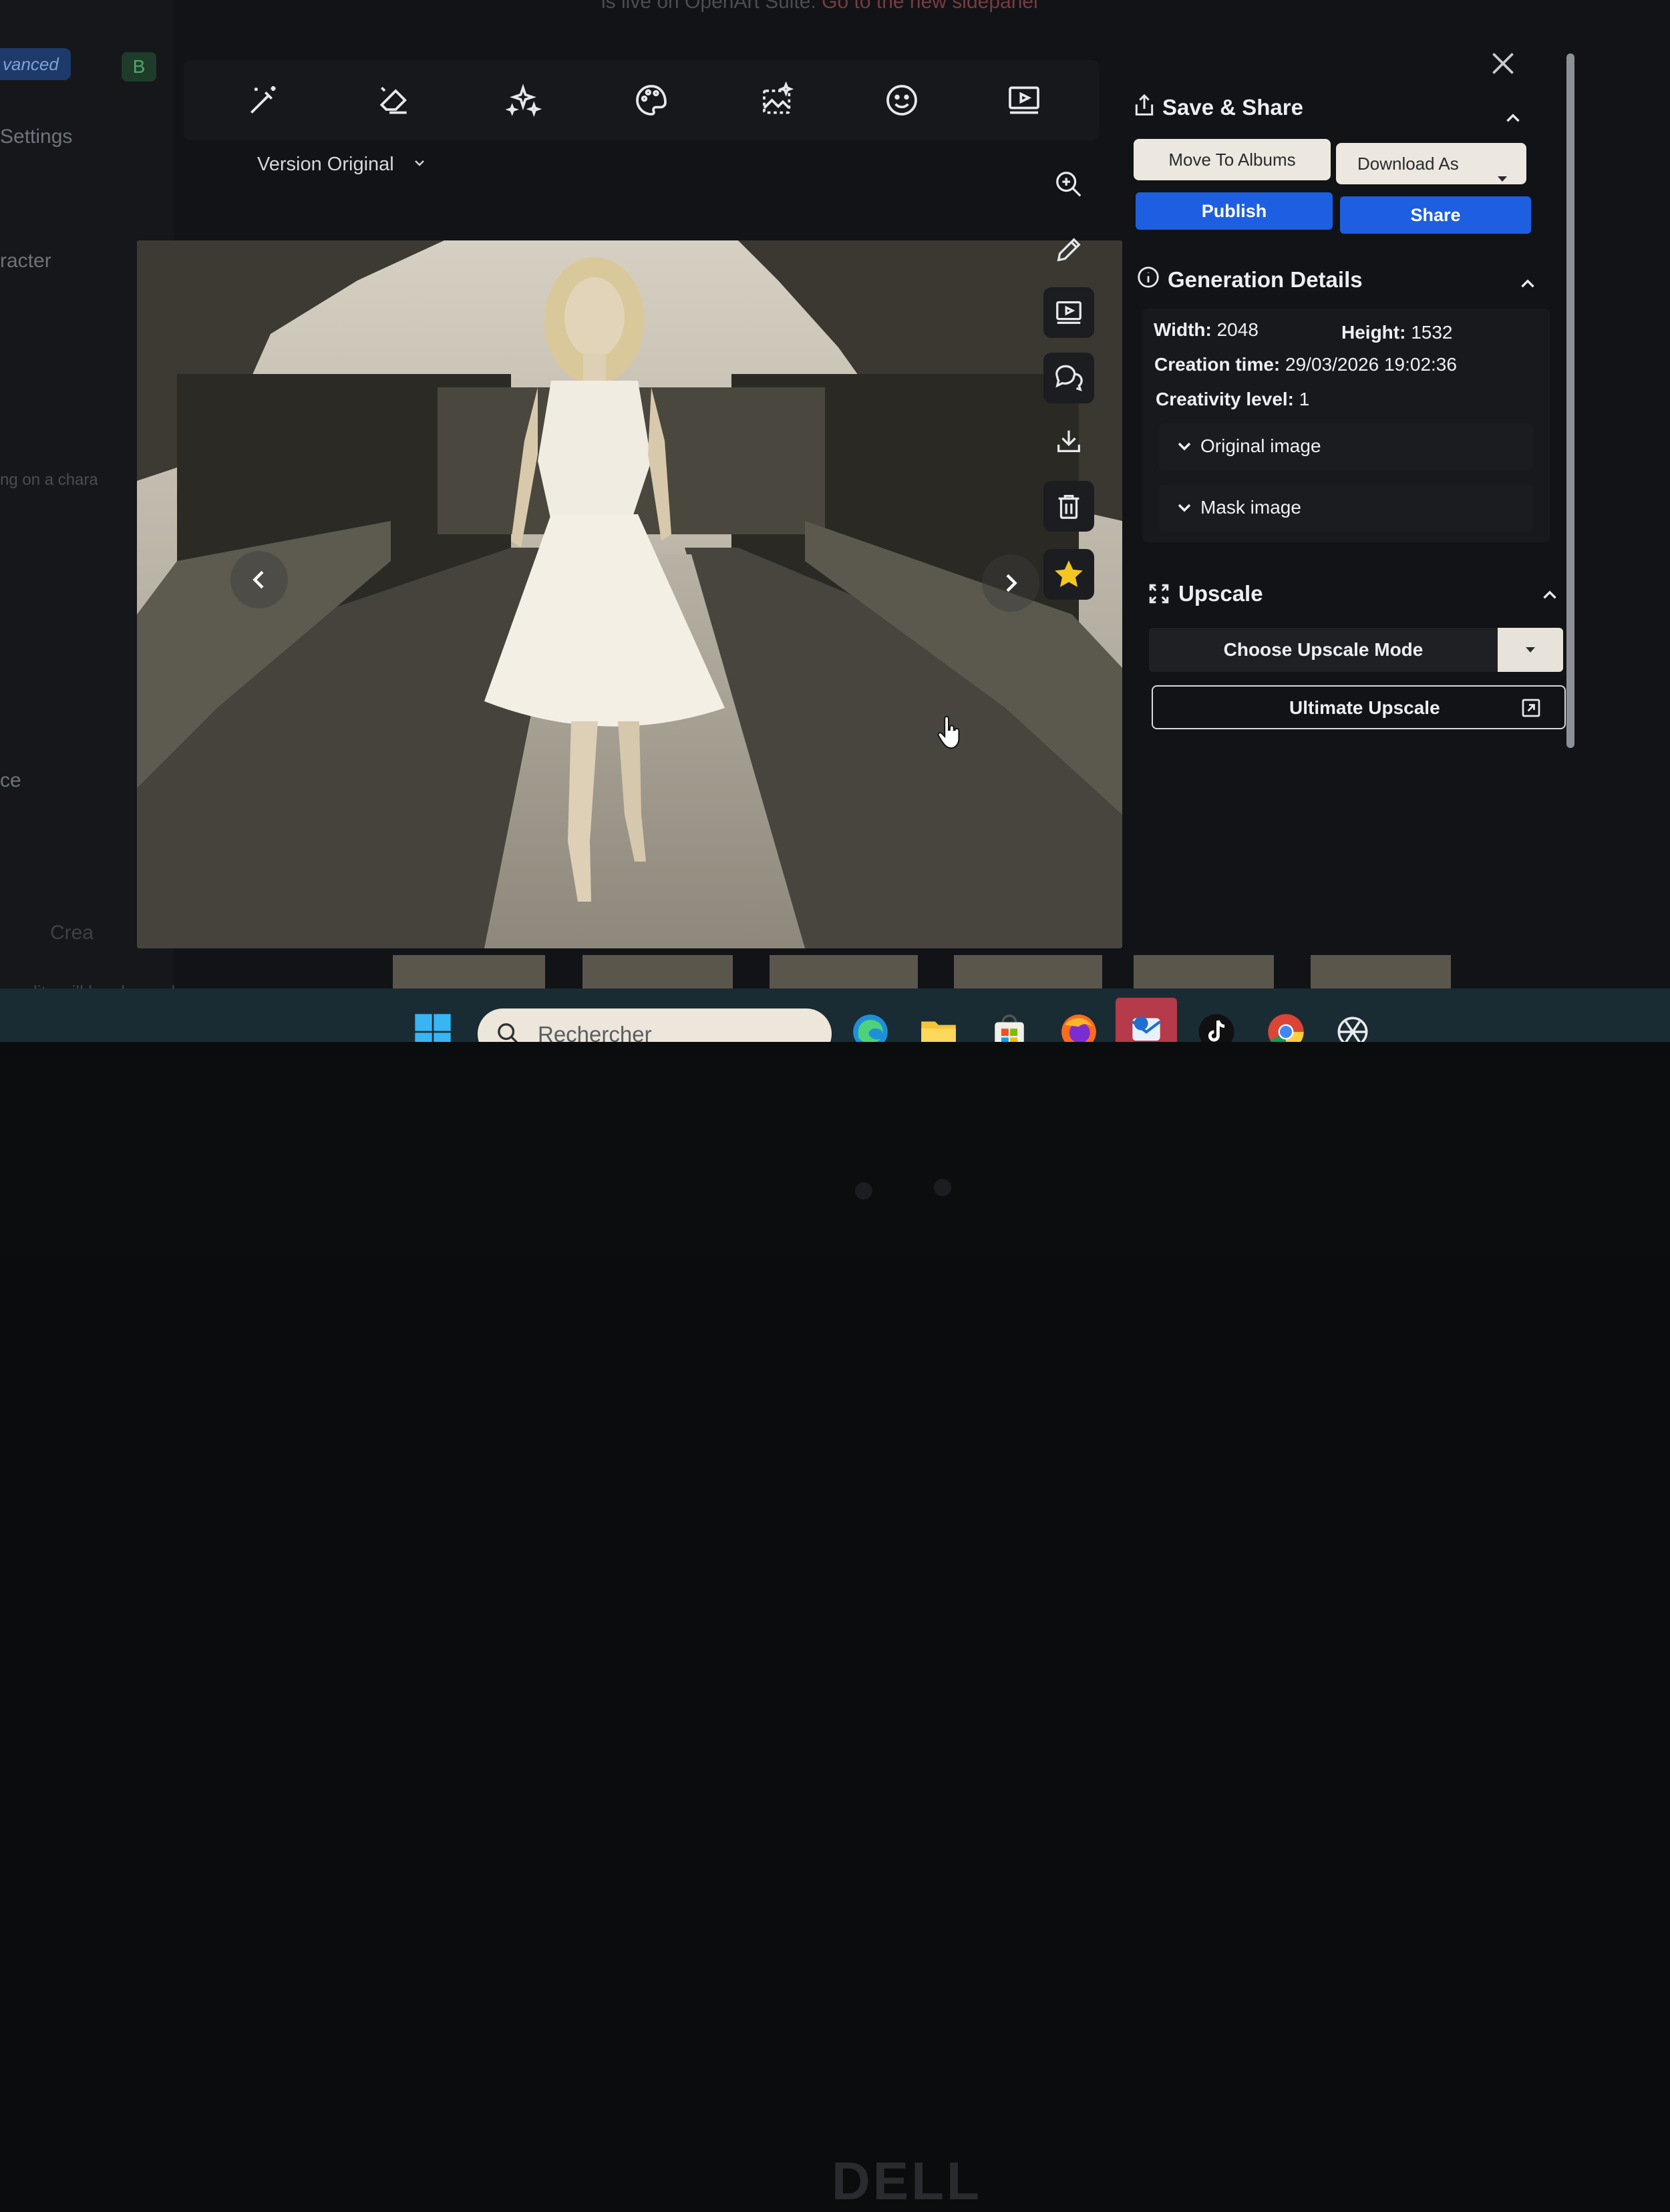 The width and height of the screenshot is (1670, 2212). Describe the element at coordinates (1068, 184) in the screenshot. I see `zoom-in-icon` at that location.